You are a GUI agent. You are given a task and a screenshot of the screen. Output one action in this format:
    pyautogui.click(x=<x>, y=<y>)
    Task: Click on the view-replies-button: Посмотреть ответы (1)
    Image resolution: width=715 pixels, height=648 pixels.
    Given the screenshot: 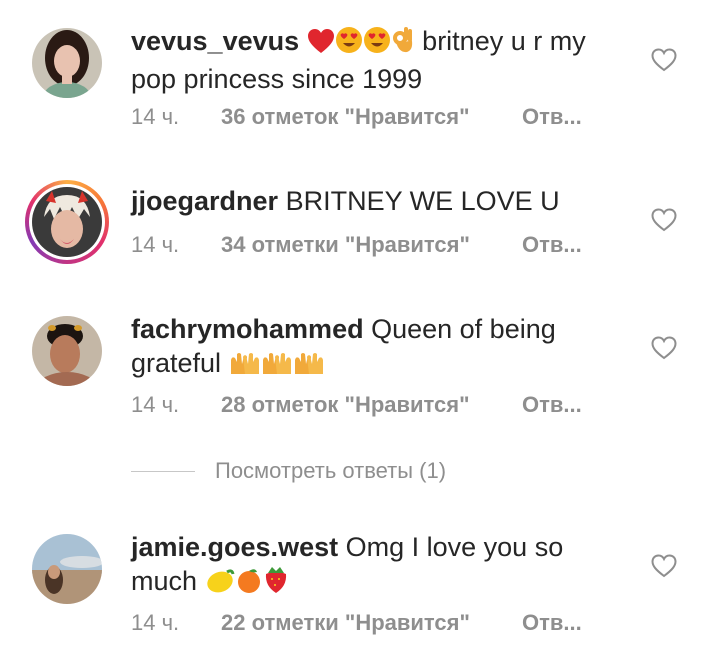 What is the action you would take?
    pyautogui.click(x=381, y=473)
    